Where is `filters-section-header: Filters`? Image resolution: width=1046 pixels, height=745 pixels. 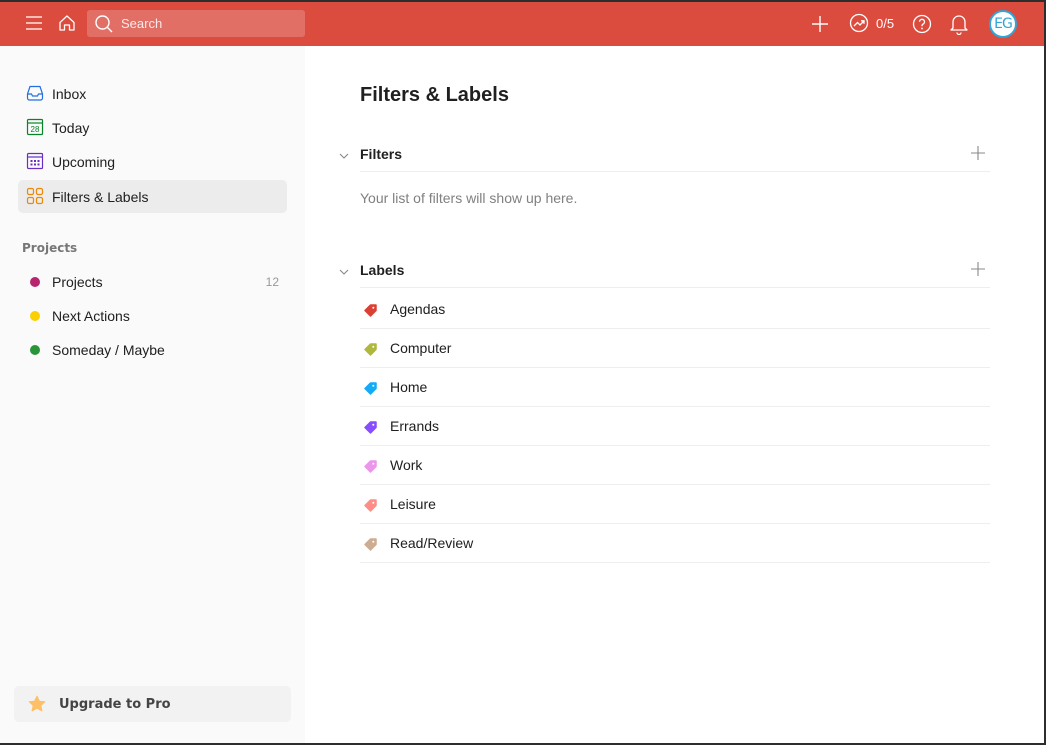 filters-section-header: Filters is located at coordinates (664, 157).